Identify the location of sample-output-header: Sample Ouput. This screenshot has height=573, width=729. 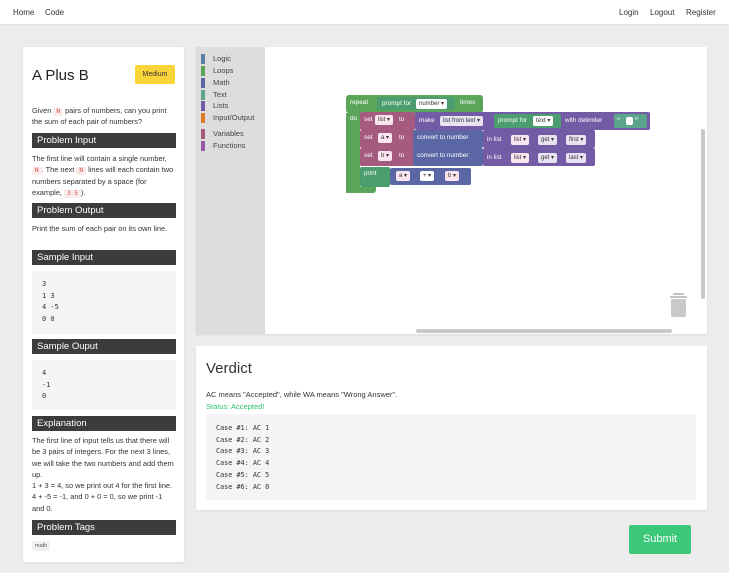
(104, 346).